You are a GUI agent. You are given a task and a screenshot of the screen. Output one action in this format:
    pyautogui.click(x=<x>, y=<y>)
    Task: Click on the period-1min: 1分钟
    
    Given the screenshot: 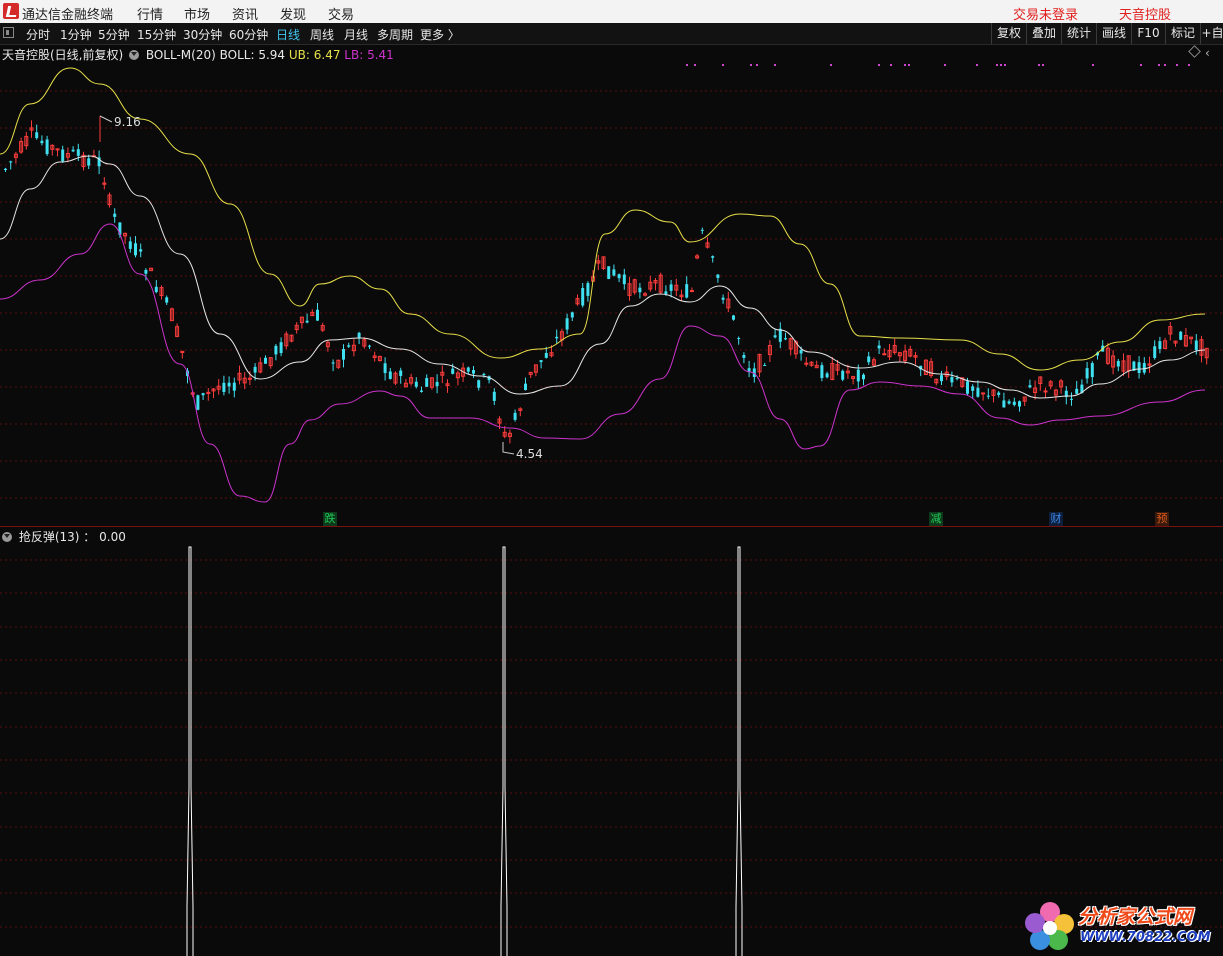 What is the action you would take?
    pyautogui.click(x=76, y=34)
    